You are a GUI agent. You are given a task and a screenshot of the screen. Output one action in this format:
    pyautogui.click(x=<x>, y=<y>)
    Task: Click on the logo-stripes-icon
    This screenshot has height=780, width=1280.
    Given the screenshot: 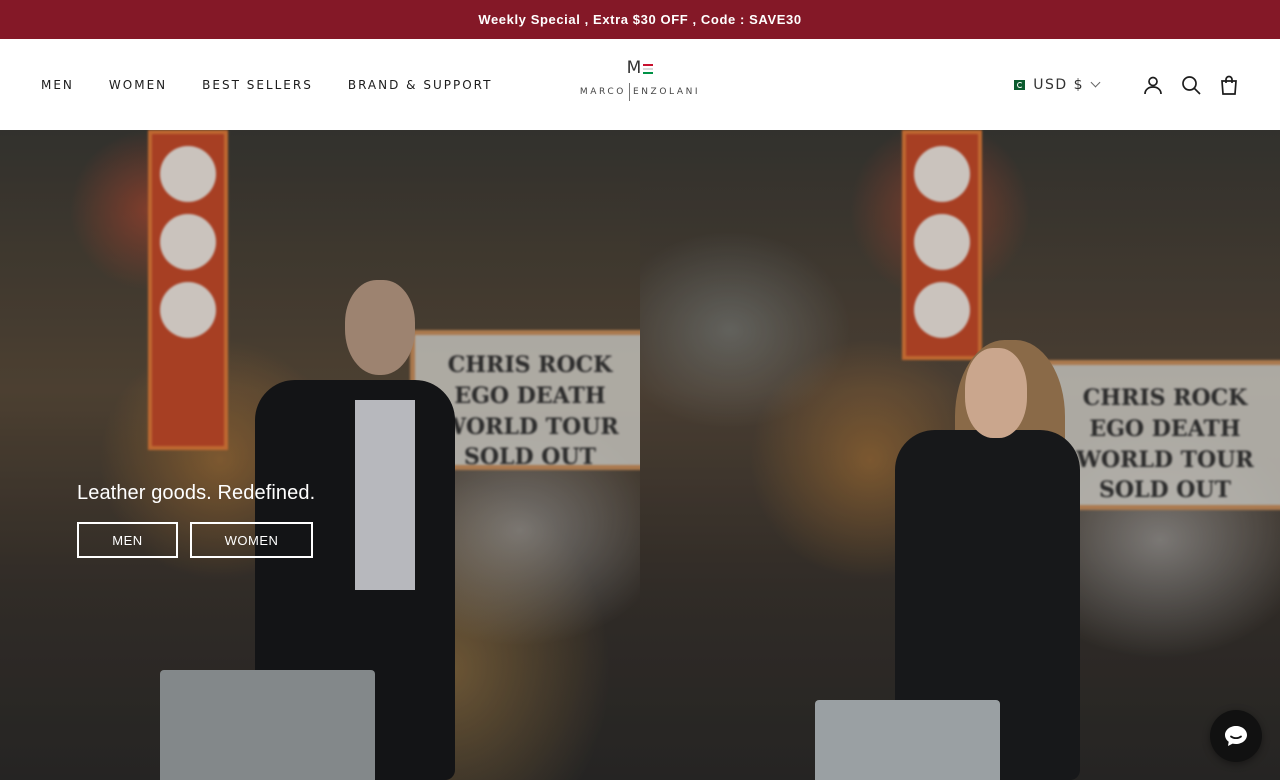 What is the action you would take?
    pyautogui.click(x=648, y=69)
    